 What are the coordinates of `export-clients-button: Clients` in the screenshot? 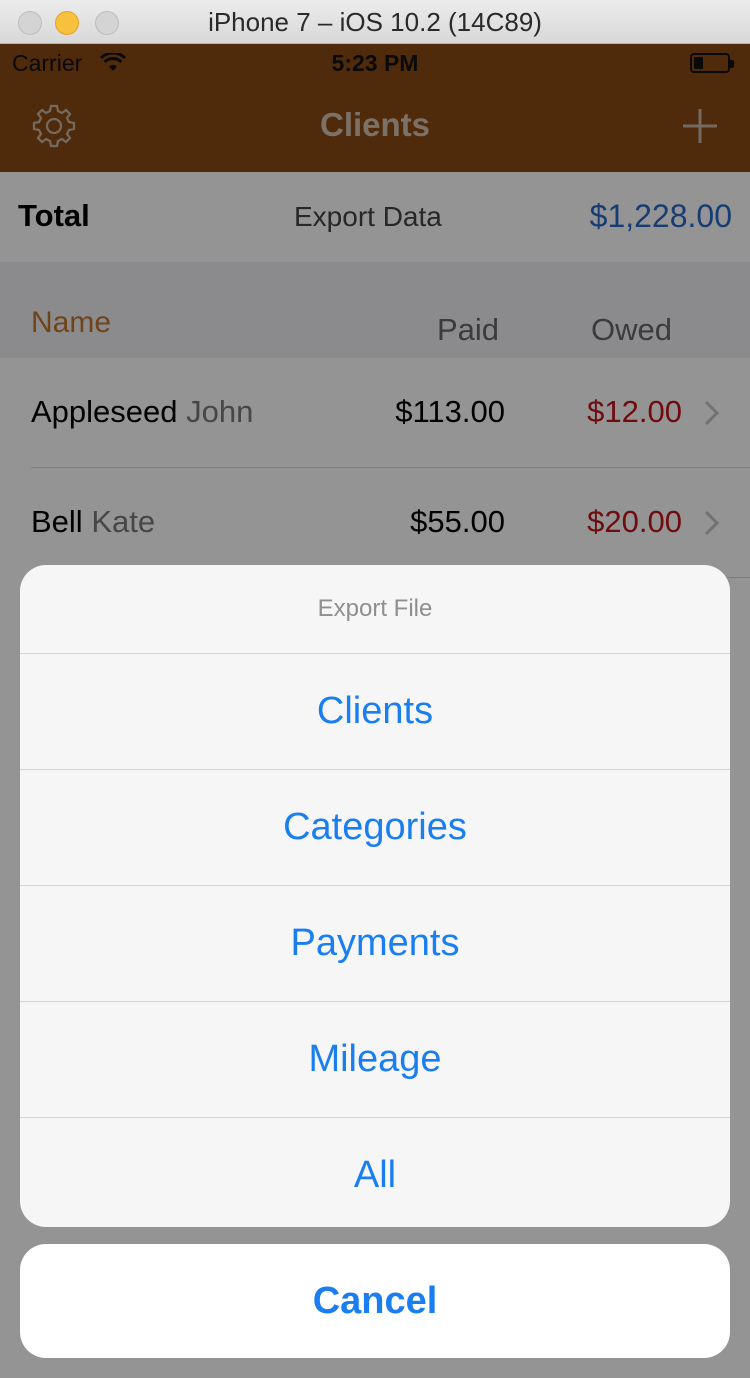 It's located at (375, 712).